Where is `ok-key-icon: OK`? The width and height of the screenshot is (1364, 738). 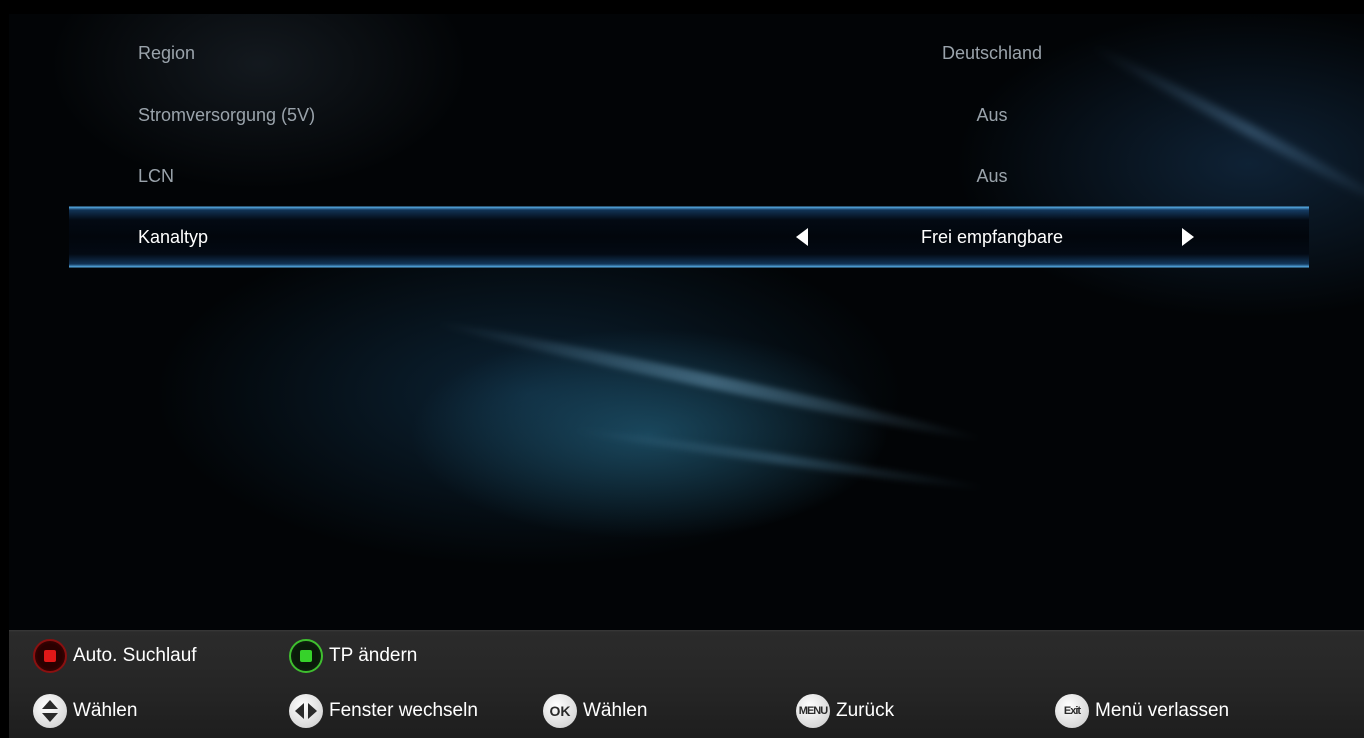
ok-key-icon: OK is located at coordinates (560, 711).